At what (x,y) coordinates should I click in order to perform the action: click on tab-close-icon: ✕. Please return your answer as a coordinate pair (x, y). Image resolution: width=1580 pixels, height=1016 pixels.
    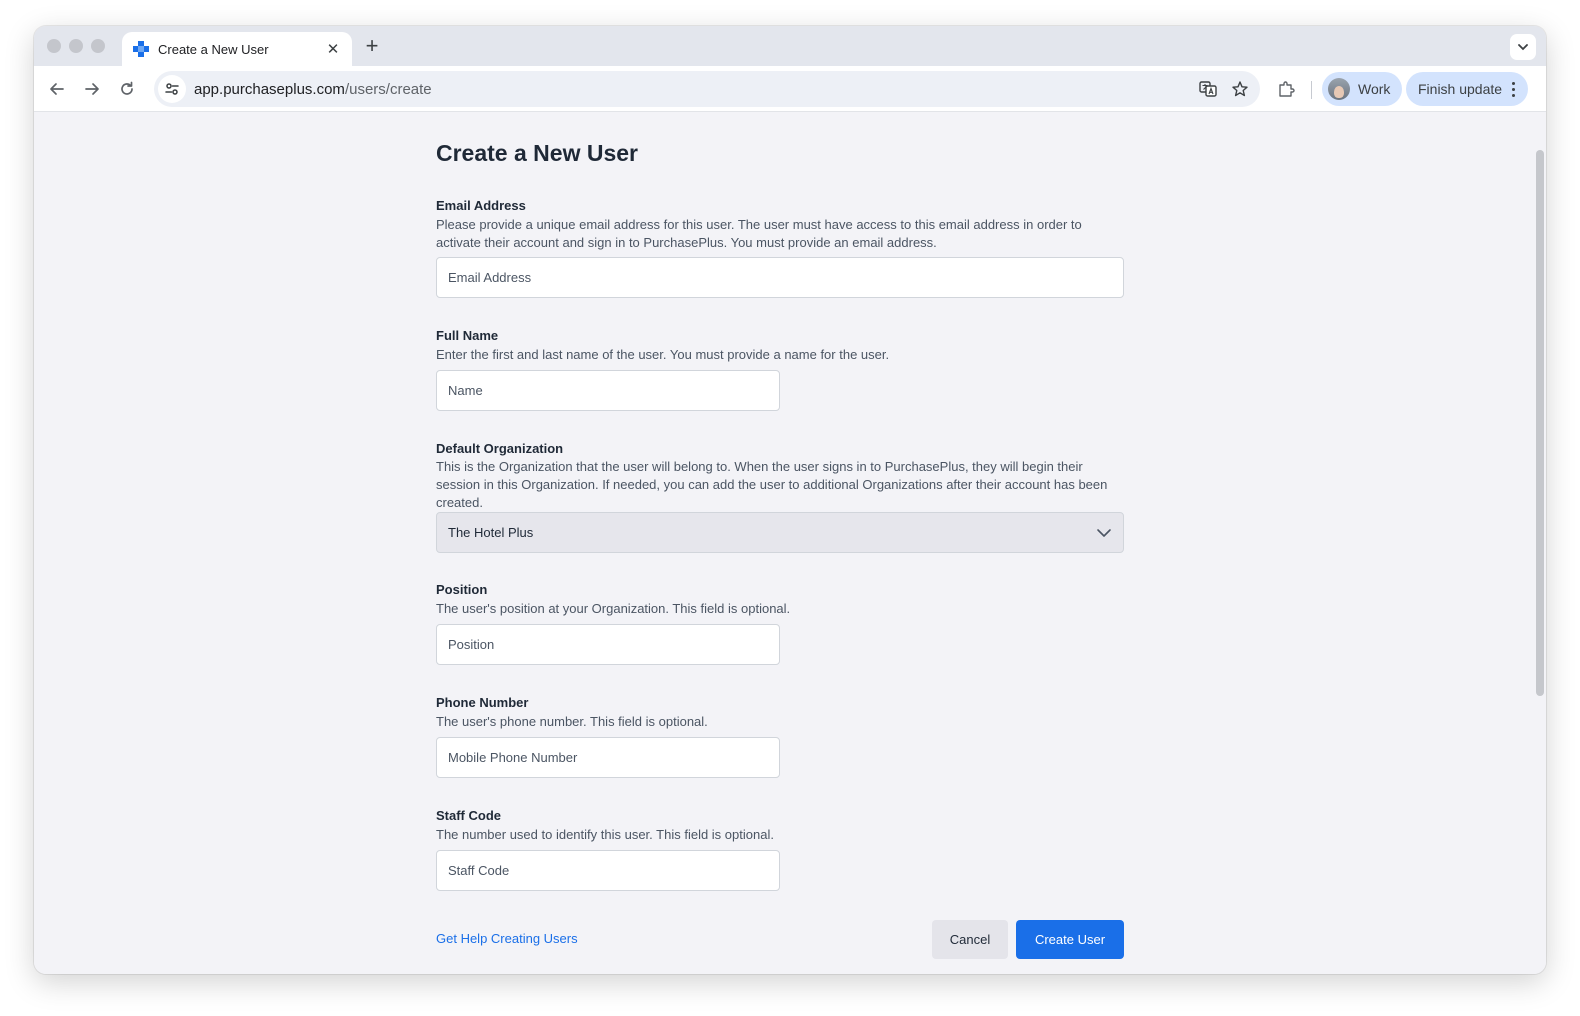
    Looking at the image, I should click on (333, 49).